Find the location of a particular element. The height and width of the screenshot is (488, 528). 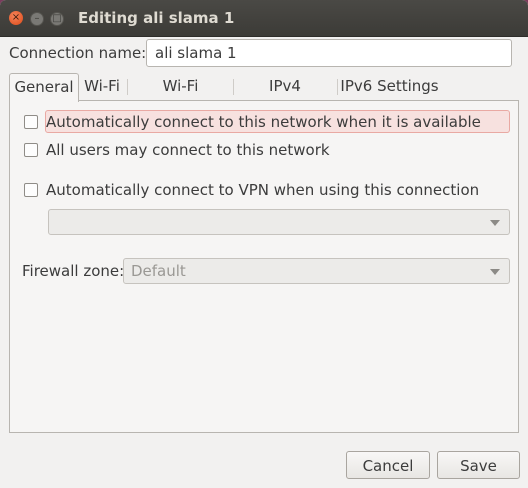

tab-ipv4-settings: IPv4 Settings is located at coordinates (285, 97).